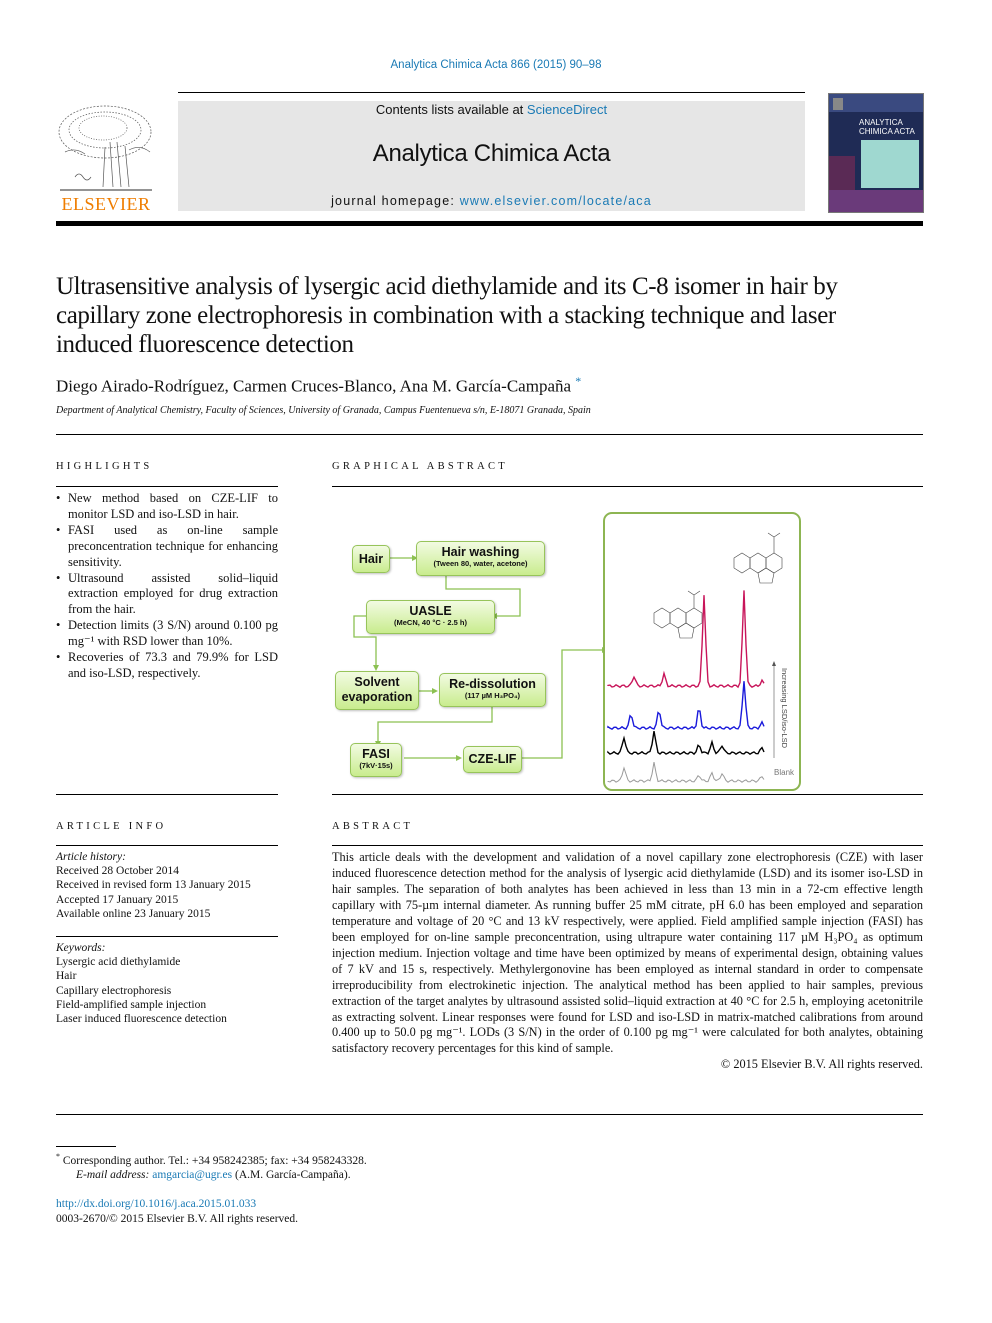 This screenshot has width=992, height=1323. I want to click on solvent-label-2: evaporation, so click(377, 697).